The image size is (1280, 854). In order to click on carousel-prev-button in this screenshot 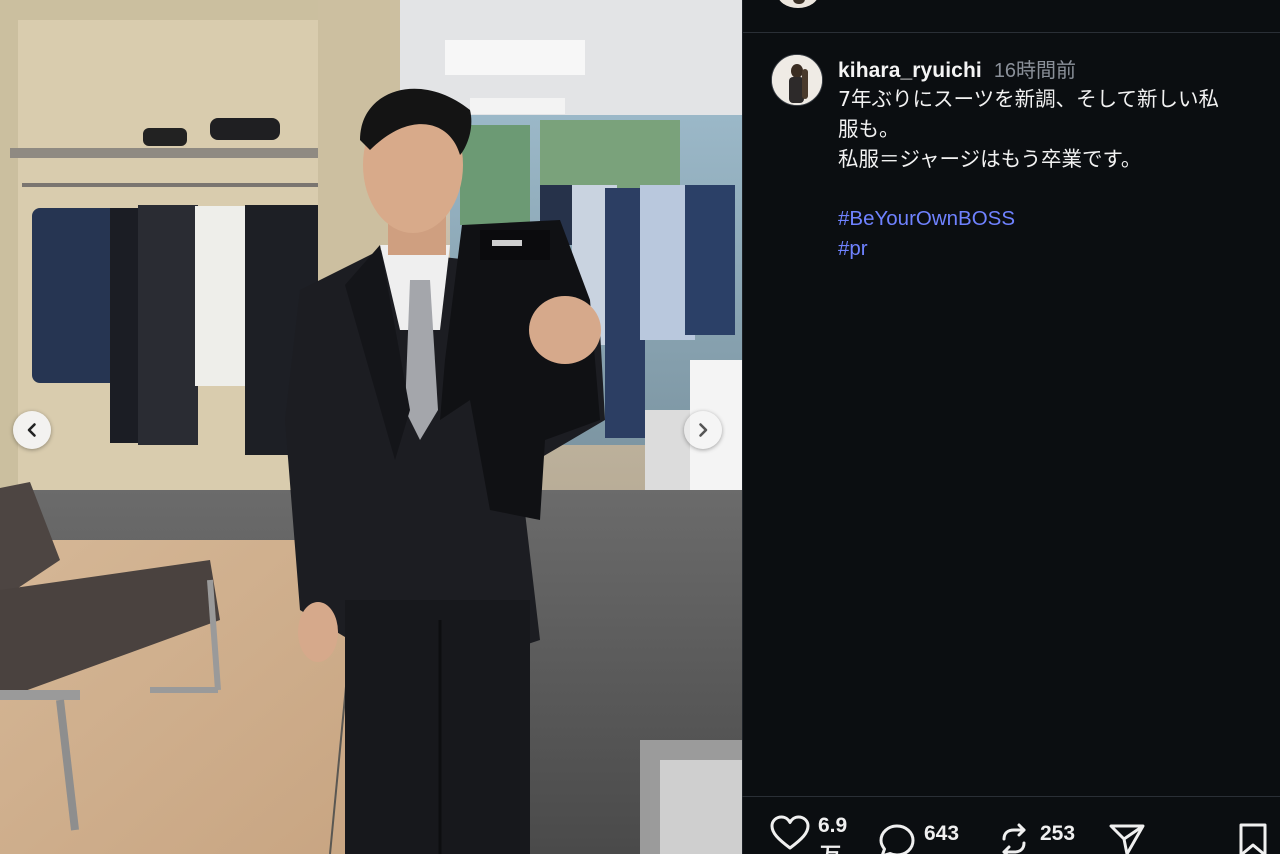, I will do `click(32, 430)`.